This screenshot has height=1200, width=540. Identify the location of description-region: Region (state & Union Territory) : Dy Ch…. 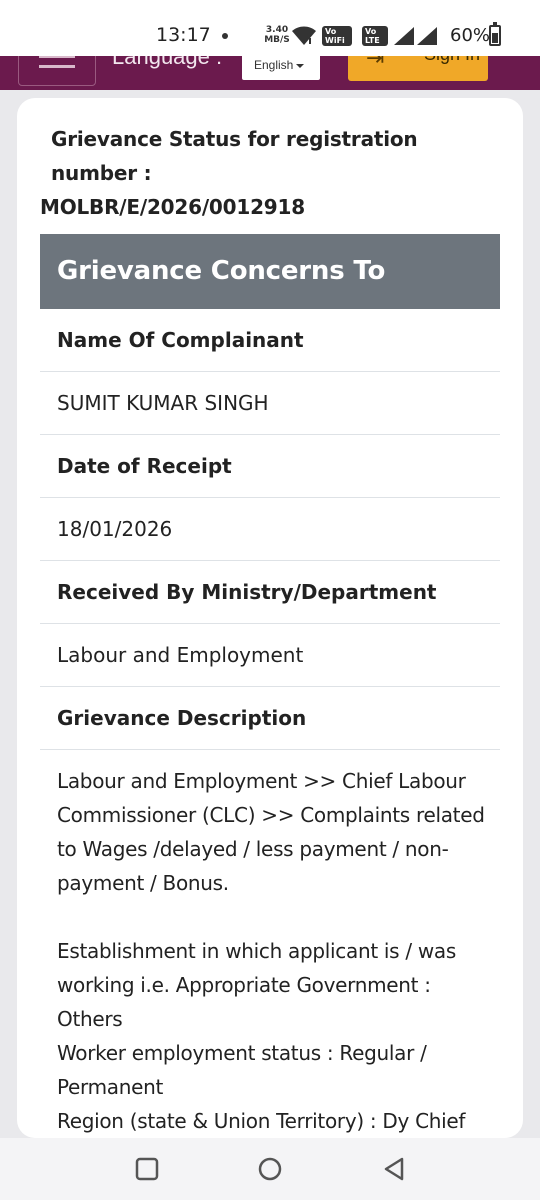
(261, 1121).